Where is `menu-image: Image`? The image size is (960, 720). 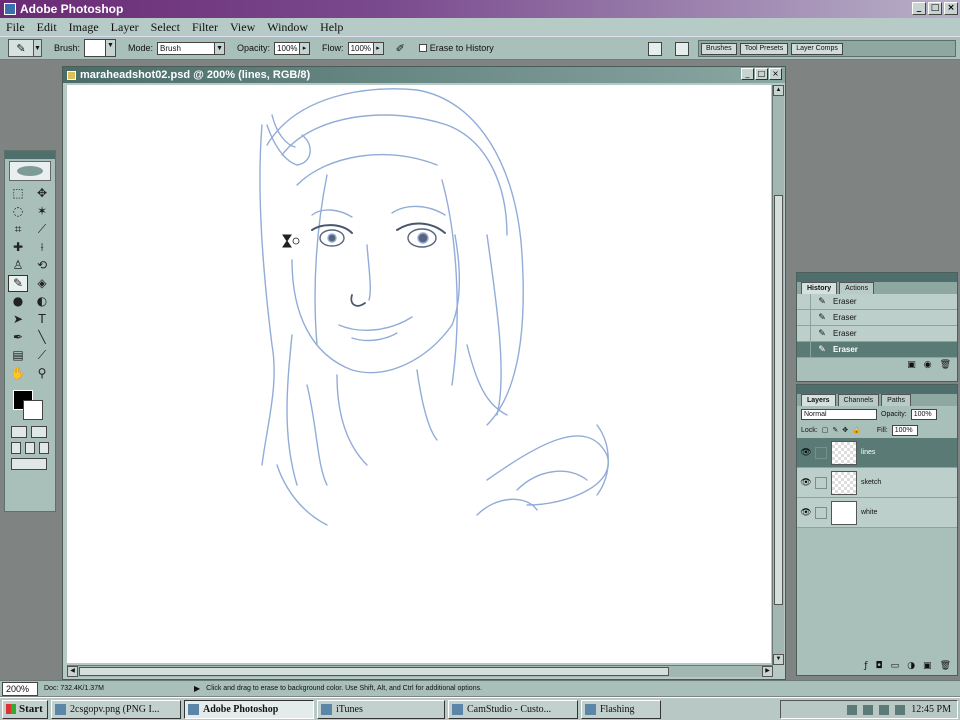 menu-image: Image is located at coordinates (84, 27).